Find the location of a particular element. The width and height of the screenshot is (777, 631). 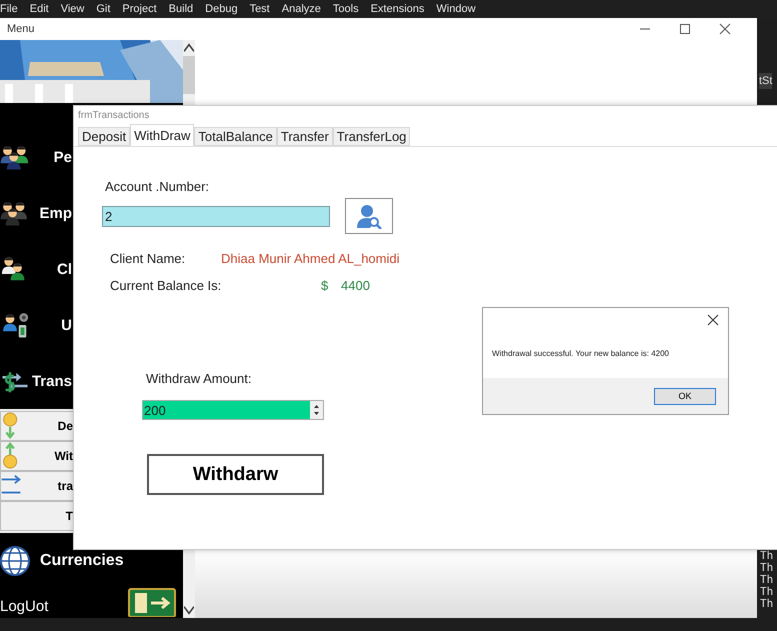

tab: TransferLog is located at coordinates (371, 136).